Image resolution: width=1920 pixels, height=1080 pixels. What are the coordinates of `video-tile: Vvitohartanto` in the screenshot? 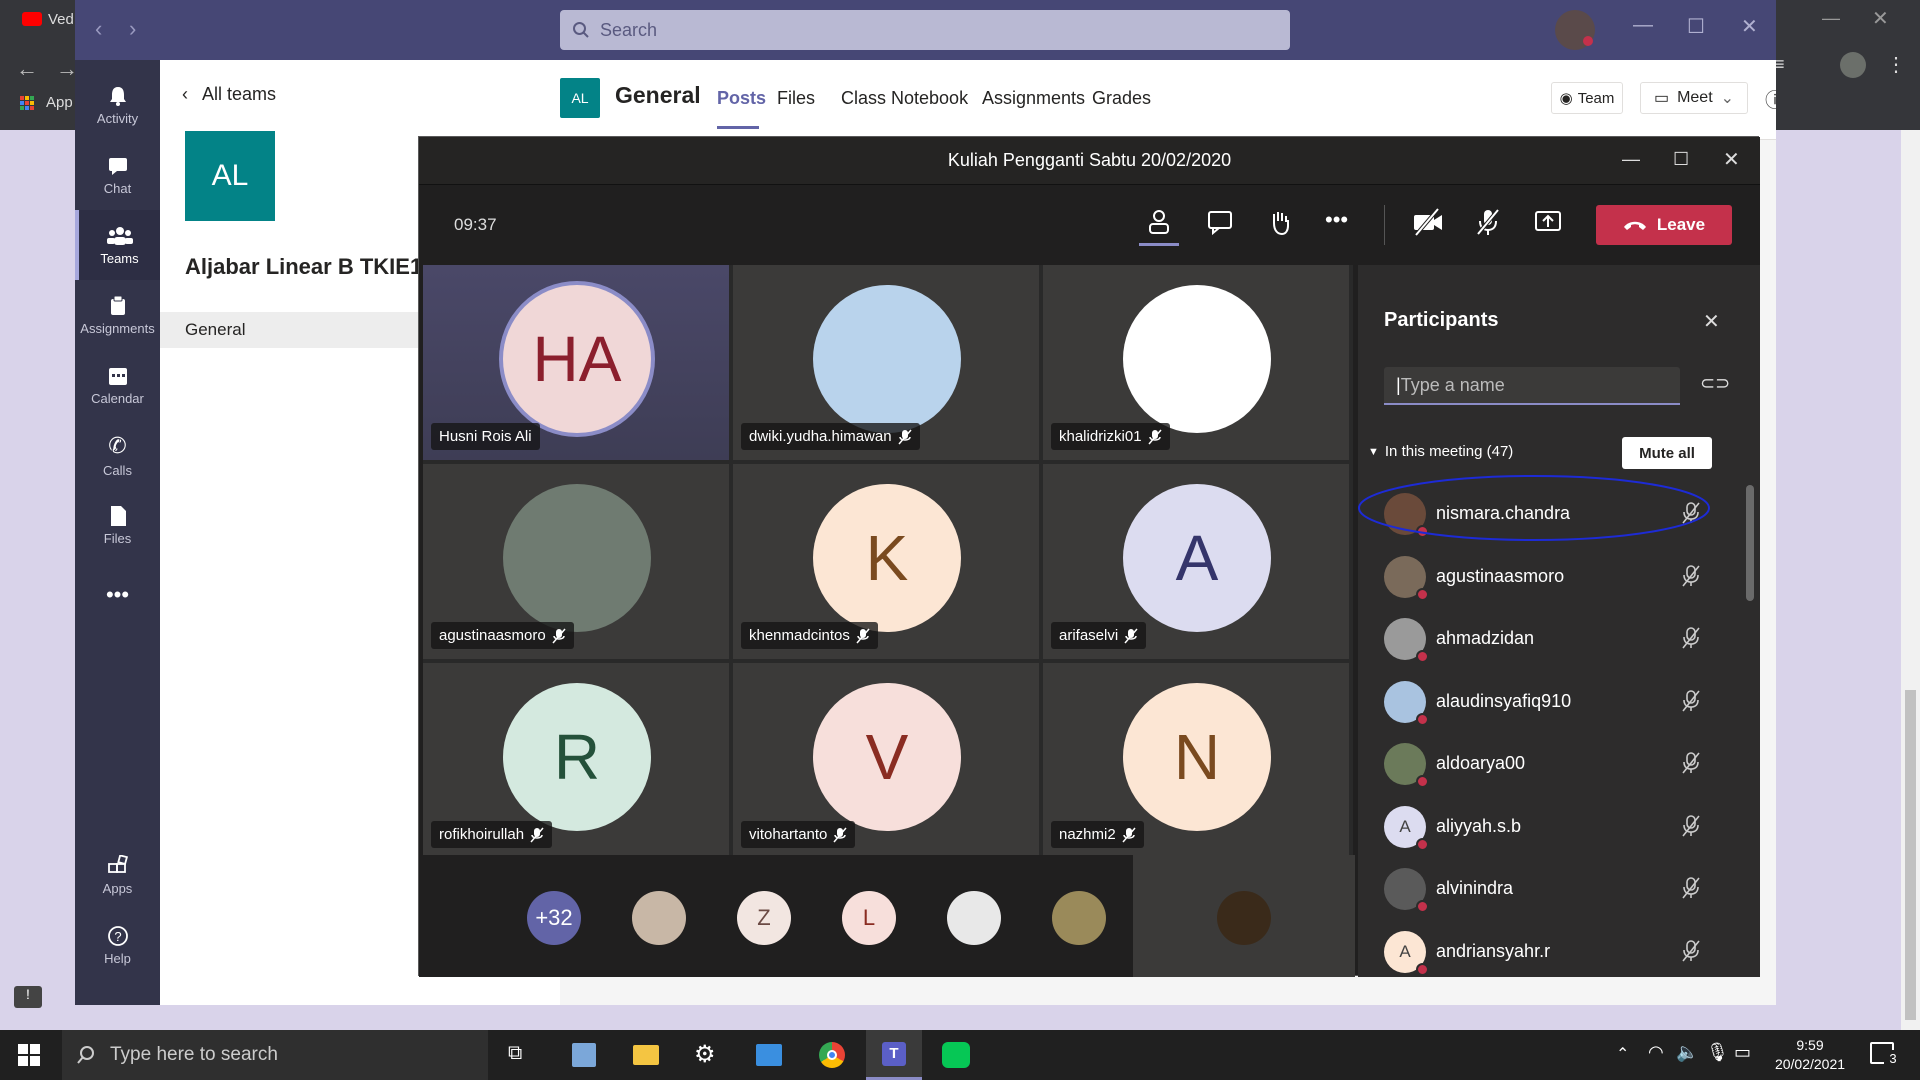 It's located at (886, 760).